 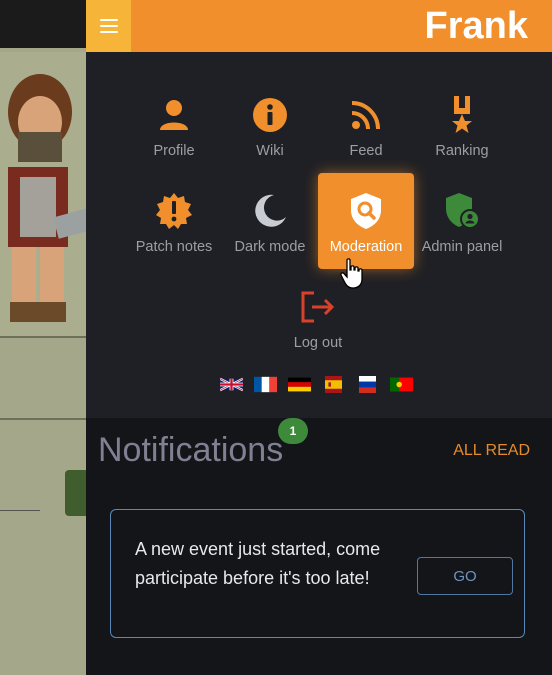 What do you see at coordinates (366, 151) in the screenshot?
I see `menu-item-label: Feed` at bounding box center [366, 151].